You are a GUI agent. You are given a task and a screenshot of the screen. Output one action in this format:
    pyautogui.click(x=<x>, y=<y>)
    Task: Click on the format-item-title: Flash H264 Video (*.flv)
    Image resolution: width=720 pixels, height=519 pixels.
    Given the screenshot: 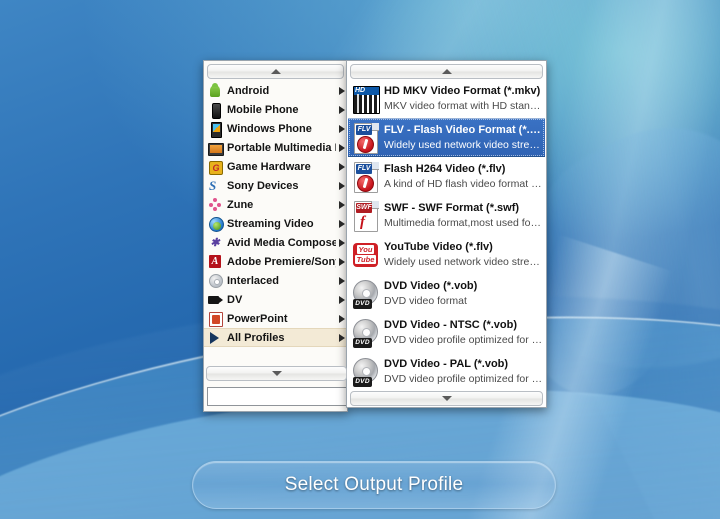 What is the action you would take?
    pyautogui.click(x=445, y=168)
    